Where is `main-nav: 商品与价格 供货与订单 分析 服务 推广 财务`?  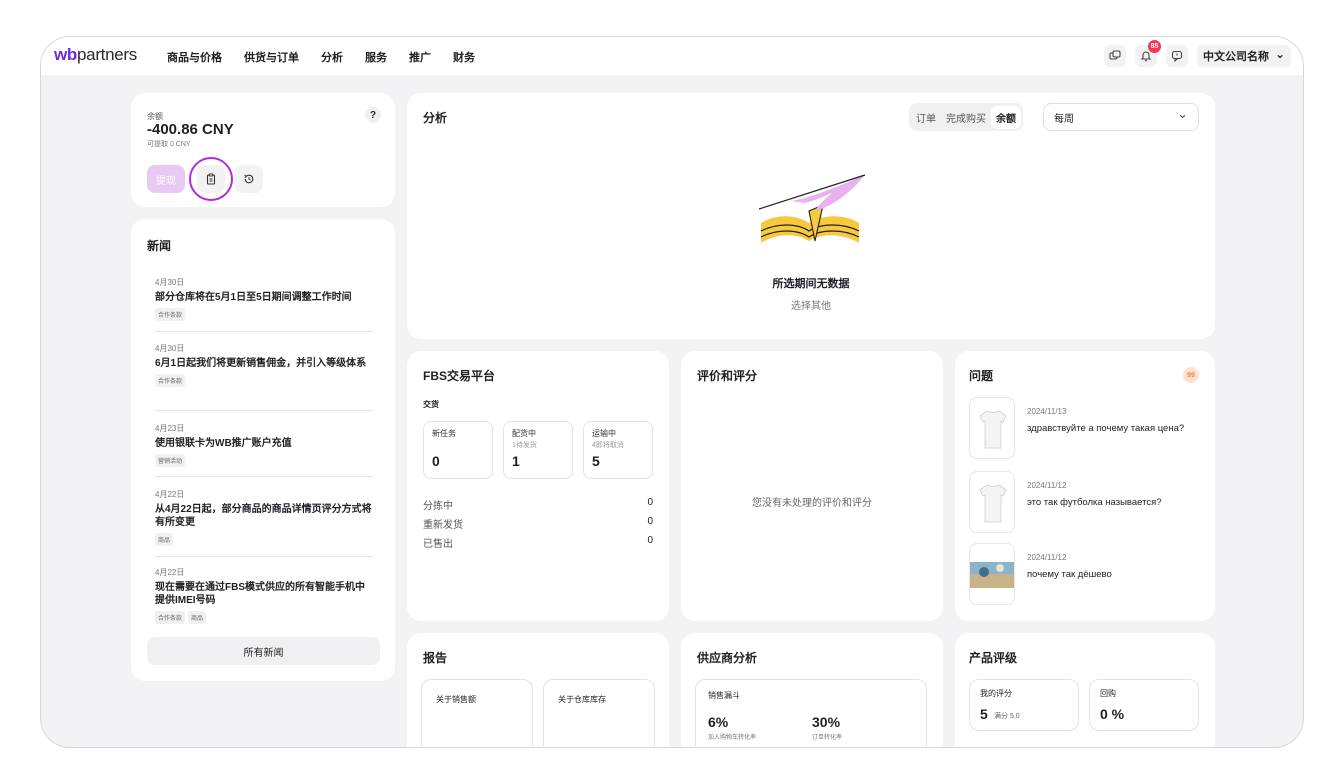 main-nav: 商品与价格 供货与订单 分析 服务 推广 财务 is located at coordinates (321, 57).